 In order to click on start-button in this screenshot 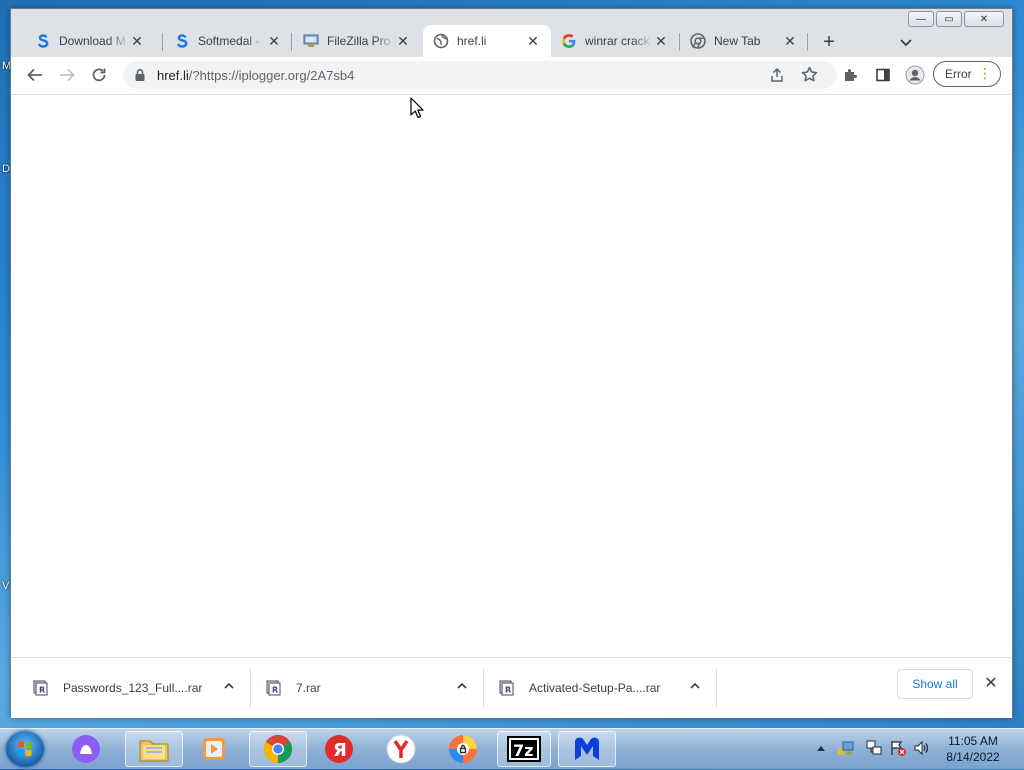, I will do `click(25, 749)`.